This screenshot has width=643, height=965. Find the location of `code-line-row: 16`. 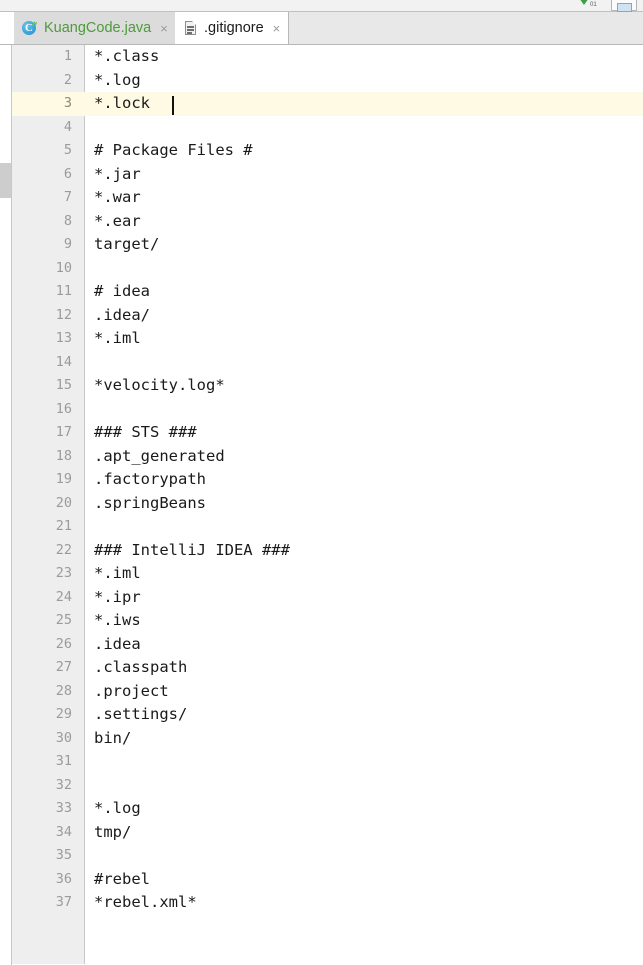

code-line-row: 16 is located at coordinates (327, 410).